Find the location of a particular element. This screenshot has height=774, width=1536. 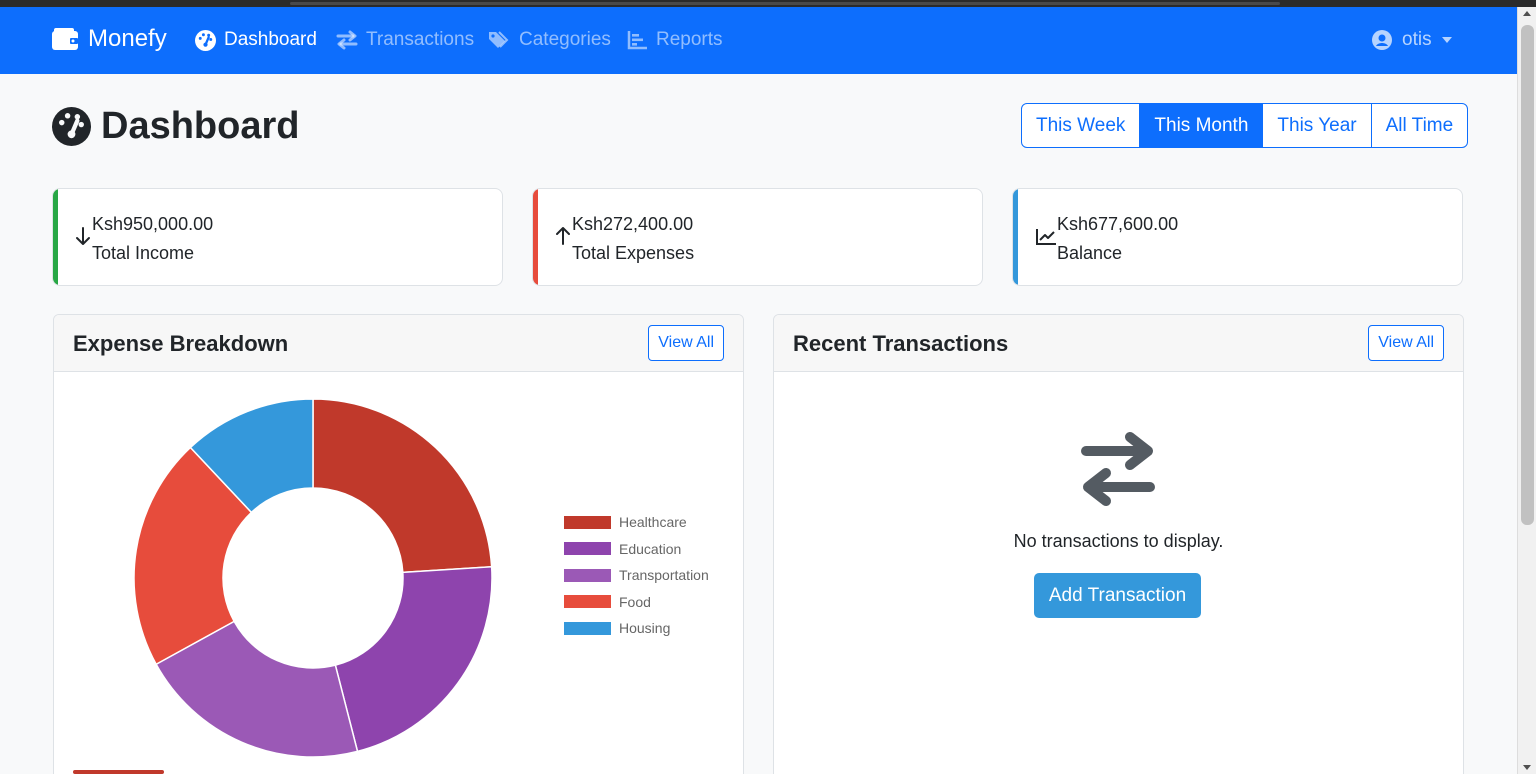

brand-name: Monefy is located at coordinates (127, 38).